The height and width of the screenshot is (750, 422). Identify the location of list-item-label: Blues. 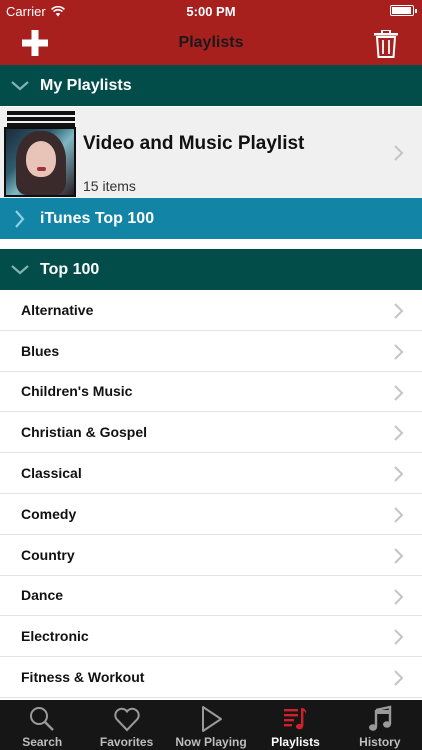
(40, 350).